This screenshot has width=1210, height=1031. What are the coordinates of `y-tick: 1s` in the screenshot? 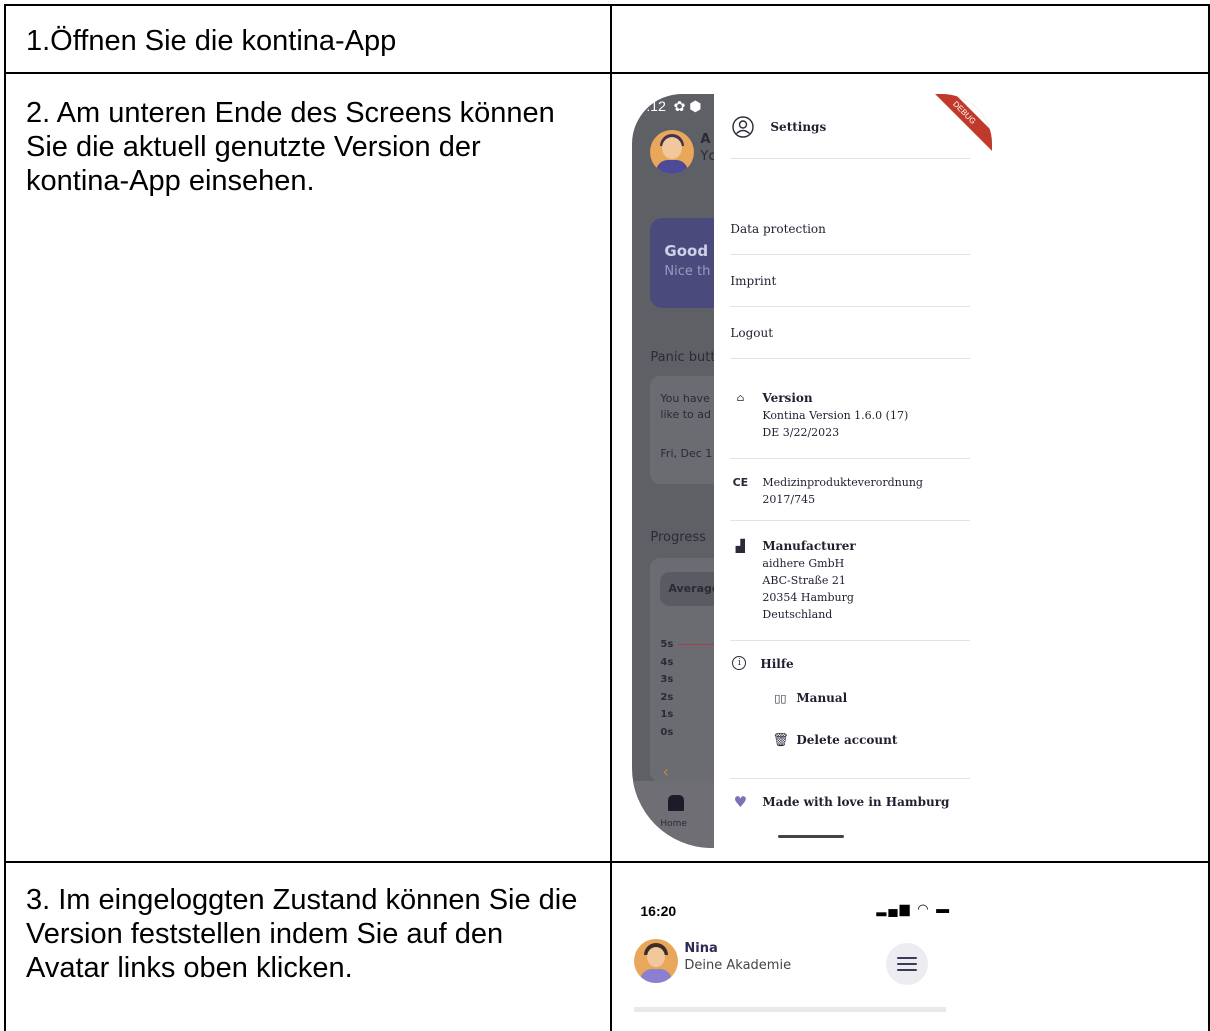 It's located at (667, 714).